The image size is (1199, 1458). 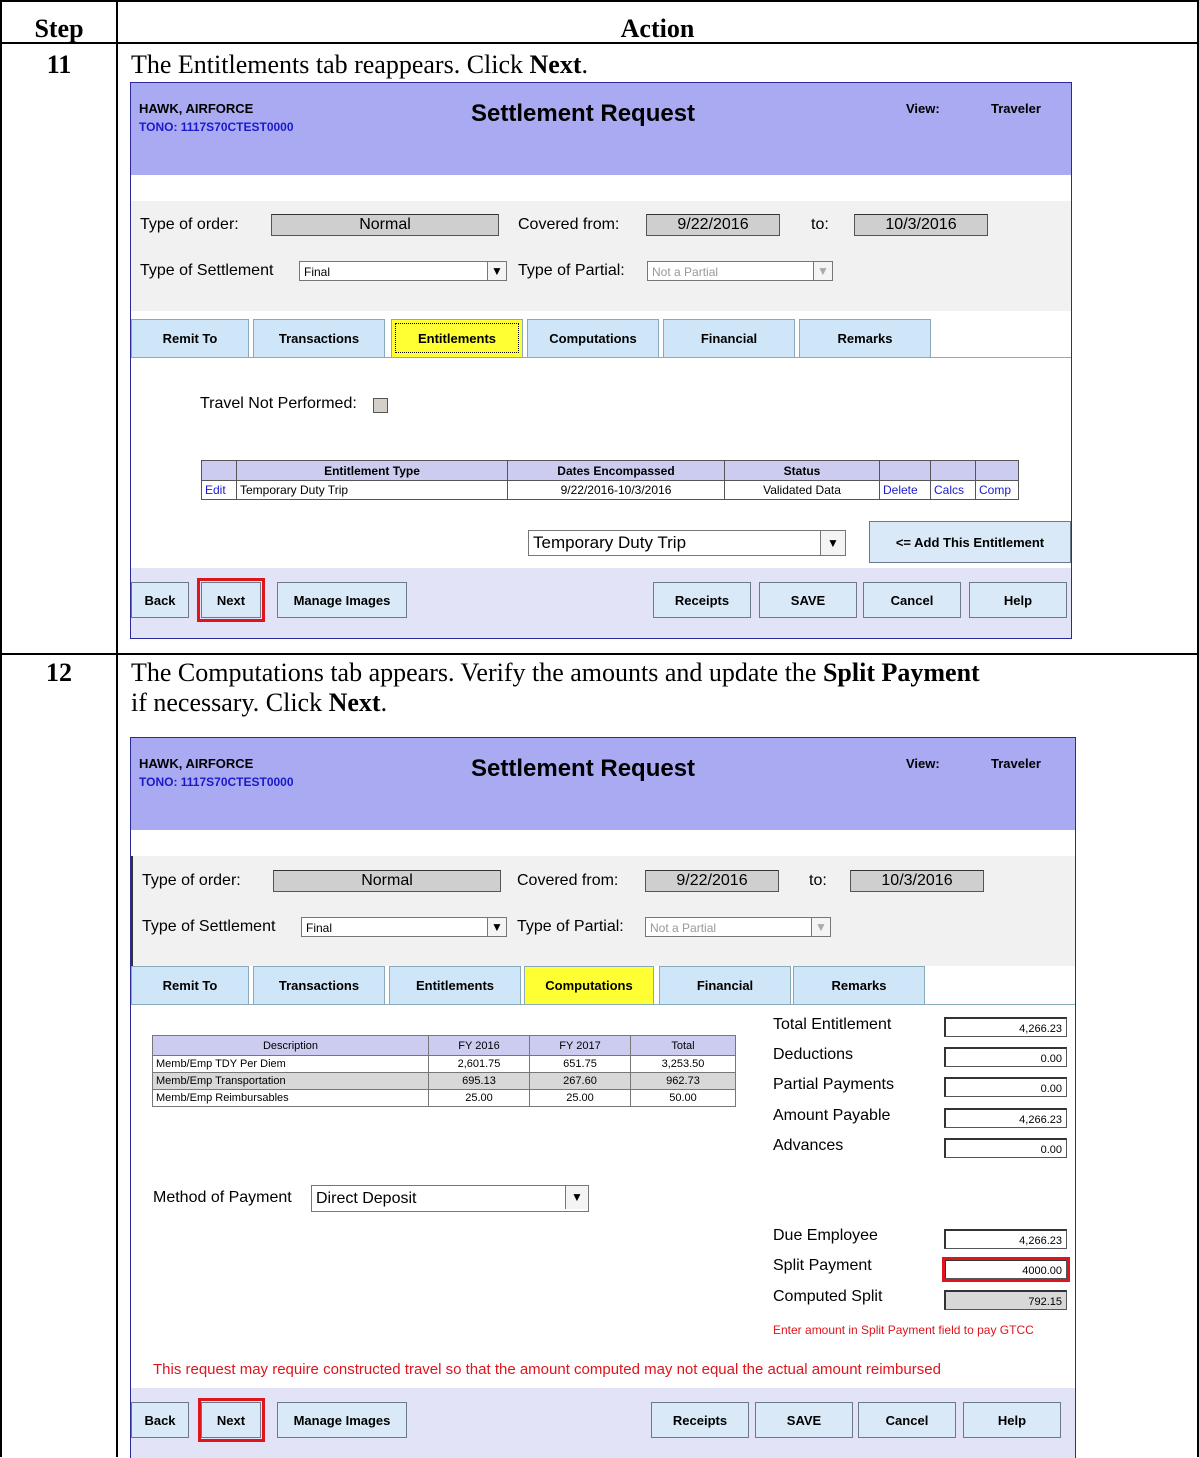 What do you see at coordinates (444, 1045) in the screenshot?
I see `table-header-row: Description FY 2016 FY 2017 Total` at bounding box center [444, 1045].